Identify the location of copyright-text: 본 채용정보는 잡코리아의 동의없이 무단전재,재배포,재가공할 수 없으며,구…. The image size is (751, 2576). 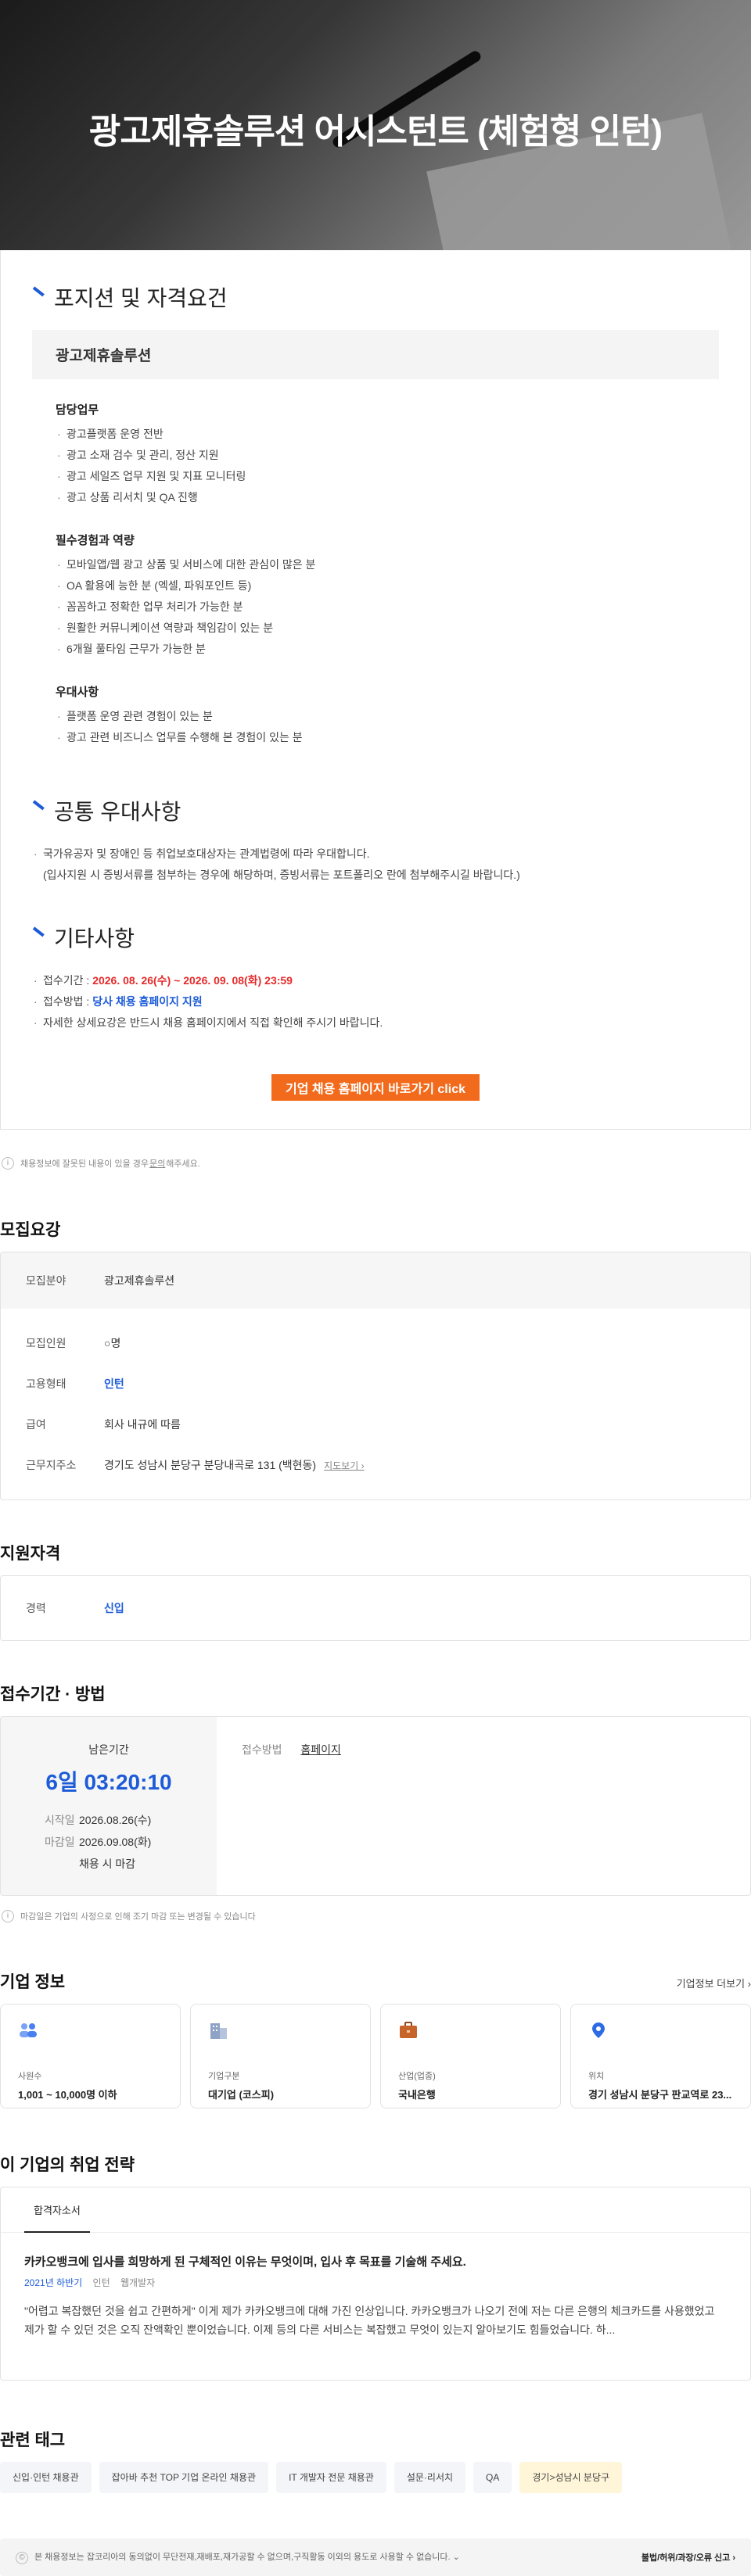
(242, 2557).